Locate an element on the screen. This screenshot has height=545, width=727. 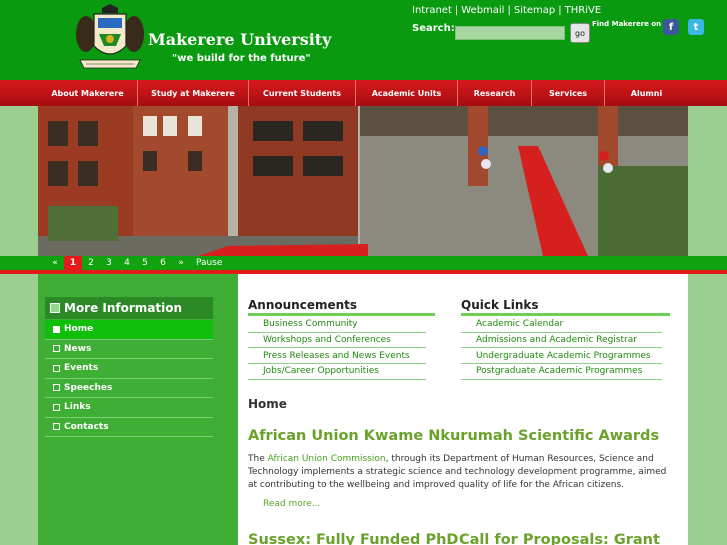
sidebar-item-news: News is located at coordinates (129, 349).